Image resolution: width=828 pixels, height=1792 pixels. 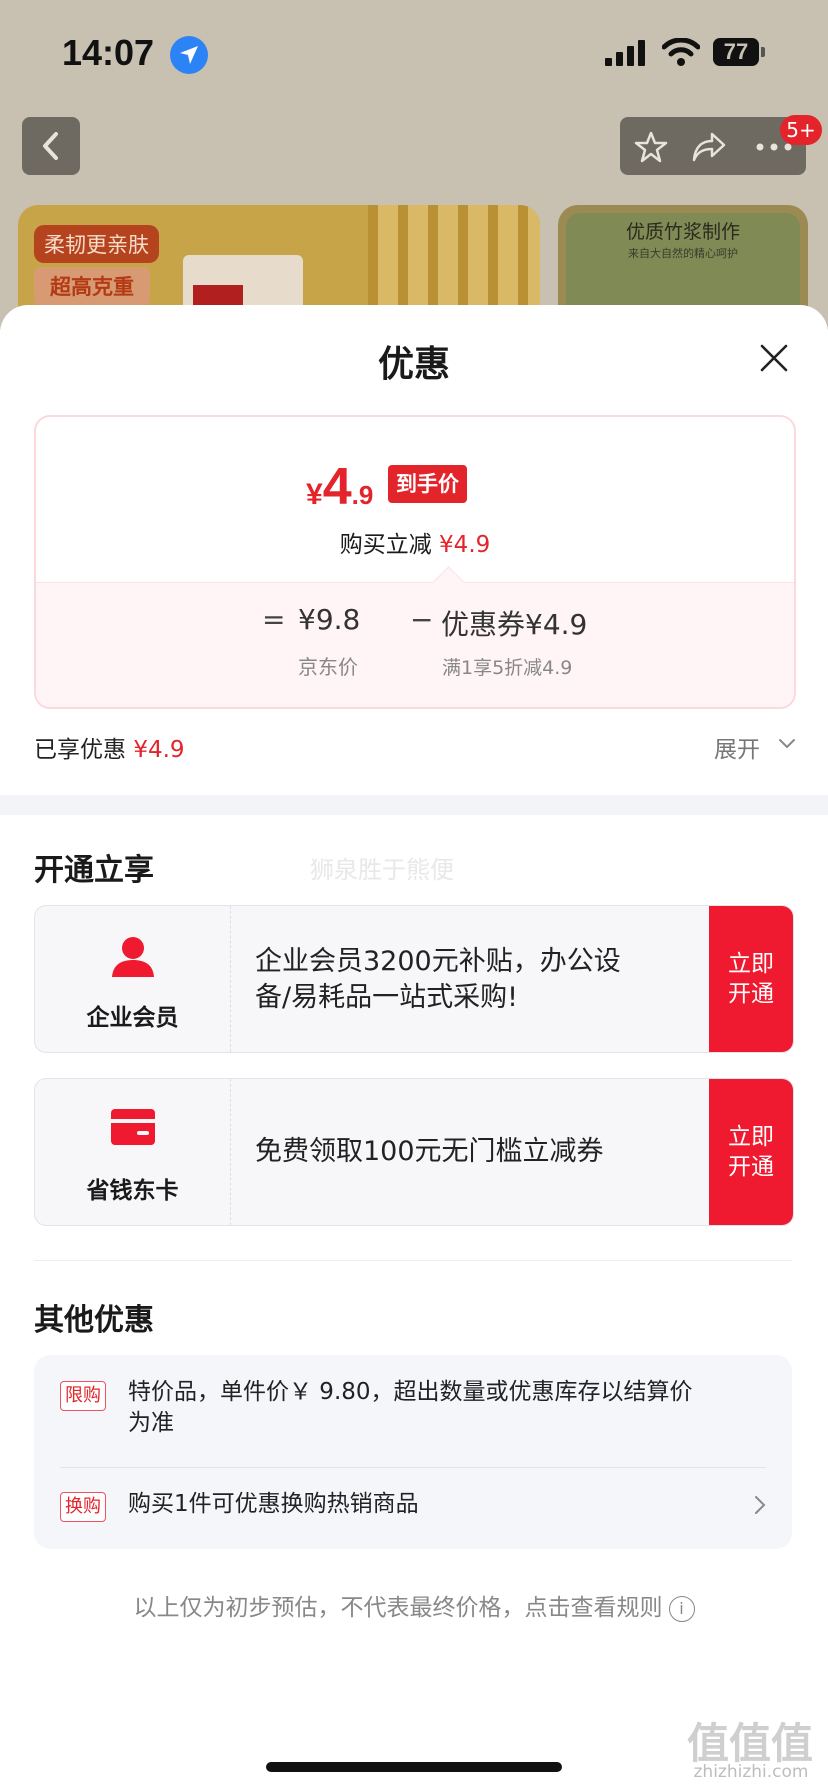 What do you see at coordinates (133, 957) in the screenshot?
I see `user-icon` at bounding box center [133, 957].